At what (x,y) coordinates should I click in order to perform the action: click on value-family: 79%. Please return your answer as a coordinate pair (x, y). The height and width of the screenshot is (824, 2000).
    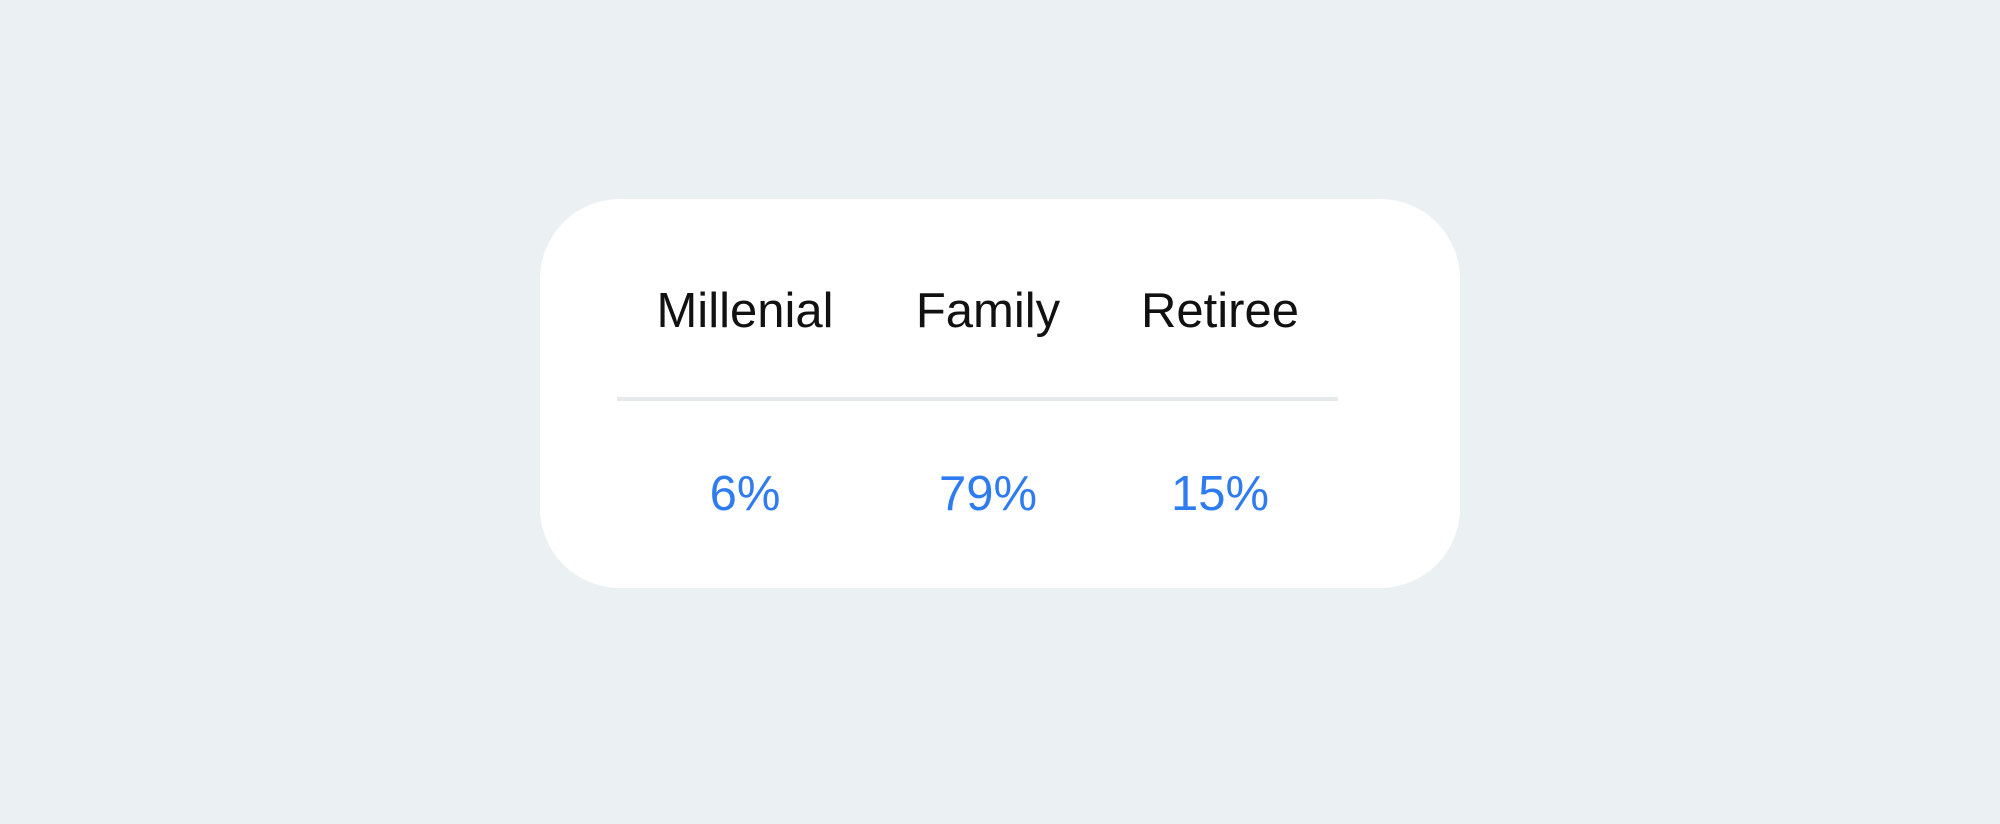
    Looking at the image, I should click on (988, 494).